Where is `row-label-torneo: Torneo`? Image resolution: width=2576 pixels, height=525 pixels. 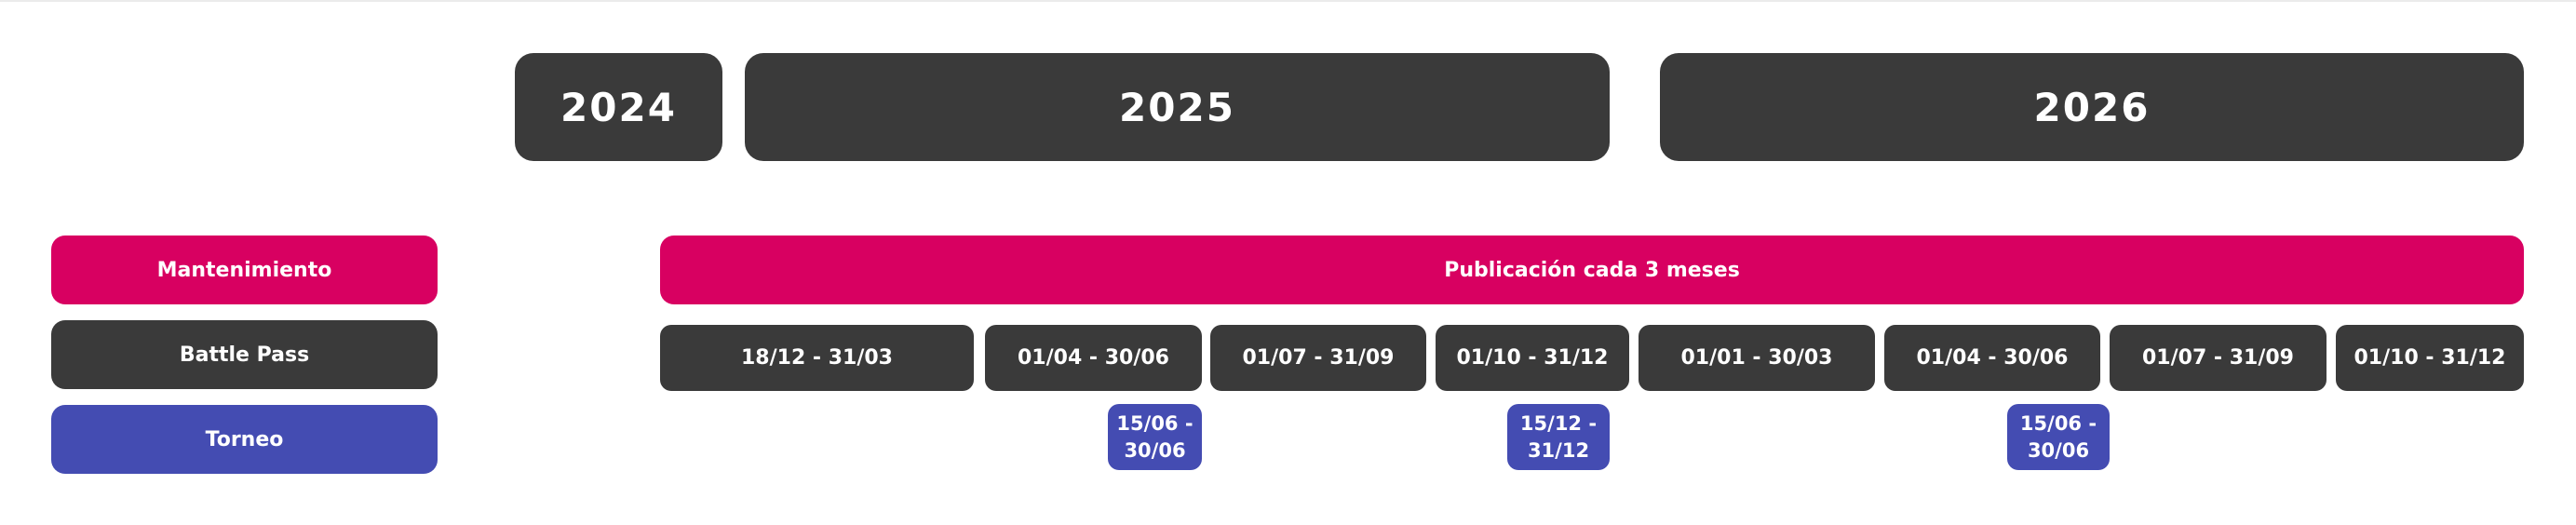
row-label-torneo: Torneo is located at coordinates (244, 439).